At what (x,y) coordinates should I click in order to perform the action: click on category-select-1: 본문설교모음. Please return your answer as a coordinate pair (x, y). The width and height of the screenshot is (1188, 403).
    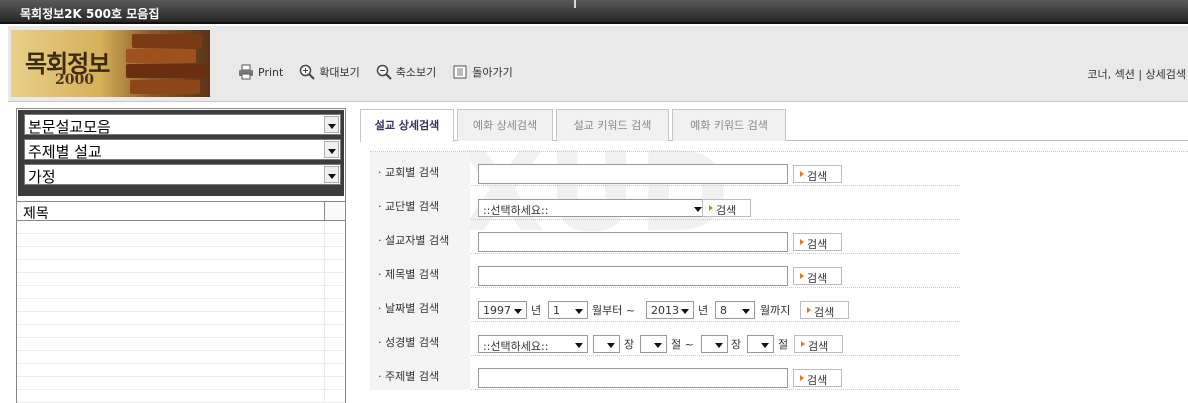
    Looking at the image, I should click on (182, 125).